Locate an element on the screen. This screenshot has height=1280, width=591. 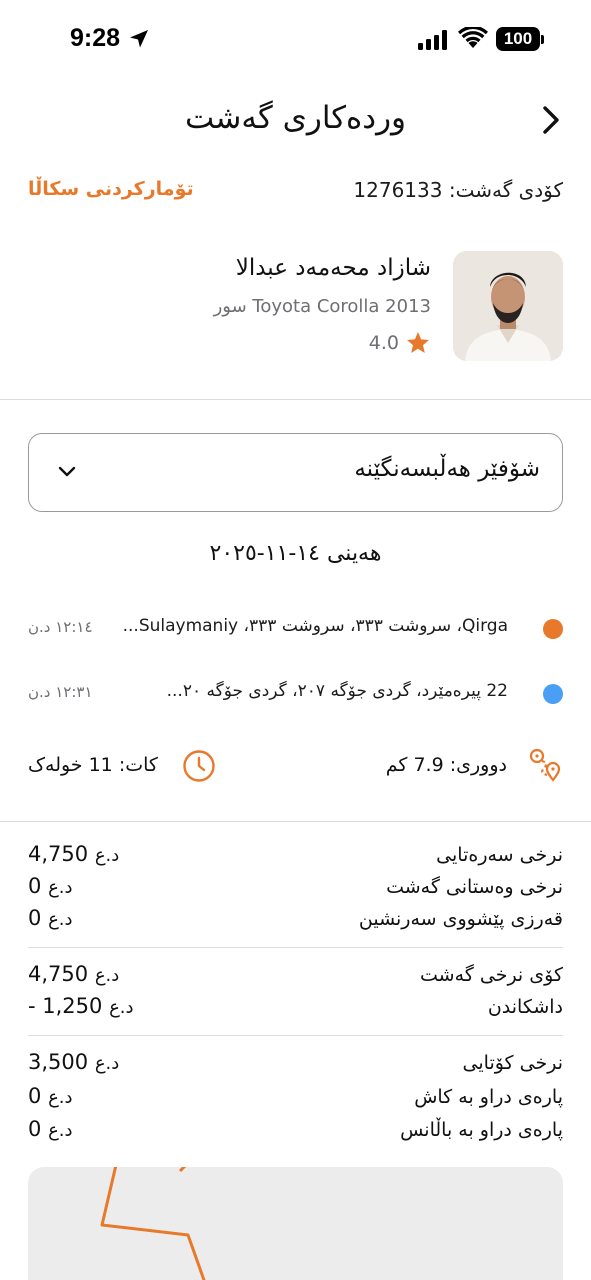
fare-label: قەرزی پێشووی سەرنشین is located at coordinates (460, 919).